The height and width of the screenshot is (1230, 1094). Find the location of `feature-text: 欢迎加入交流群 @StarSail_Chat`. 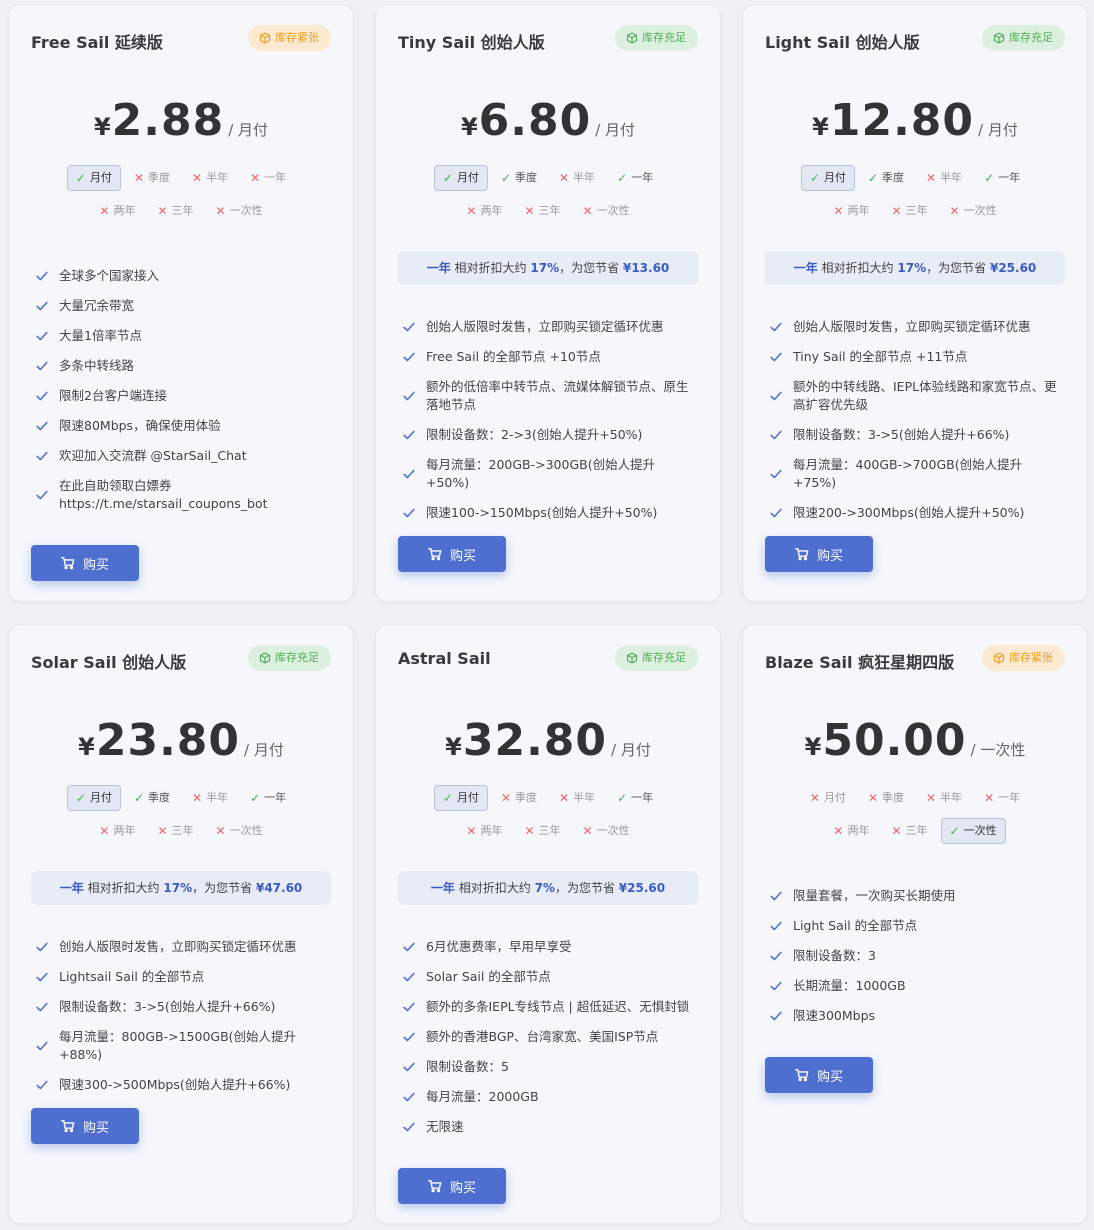

feature-text: 欢迎加入交流群 @StarSail_Chat is located at coordinates (153, 455).